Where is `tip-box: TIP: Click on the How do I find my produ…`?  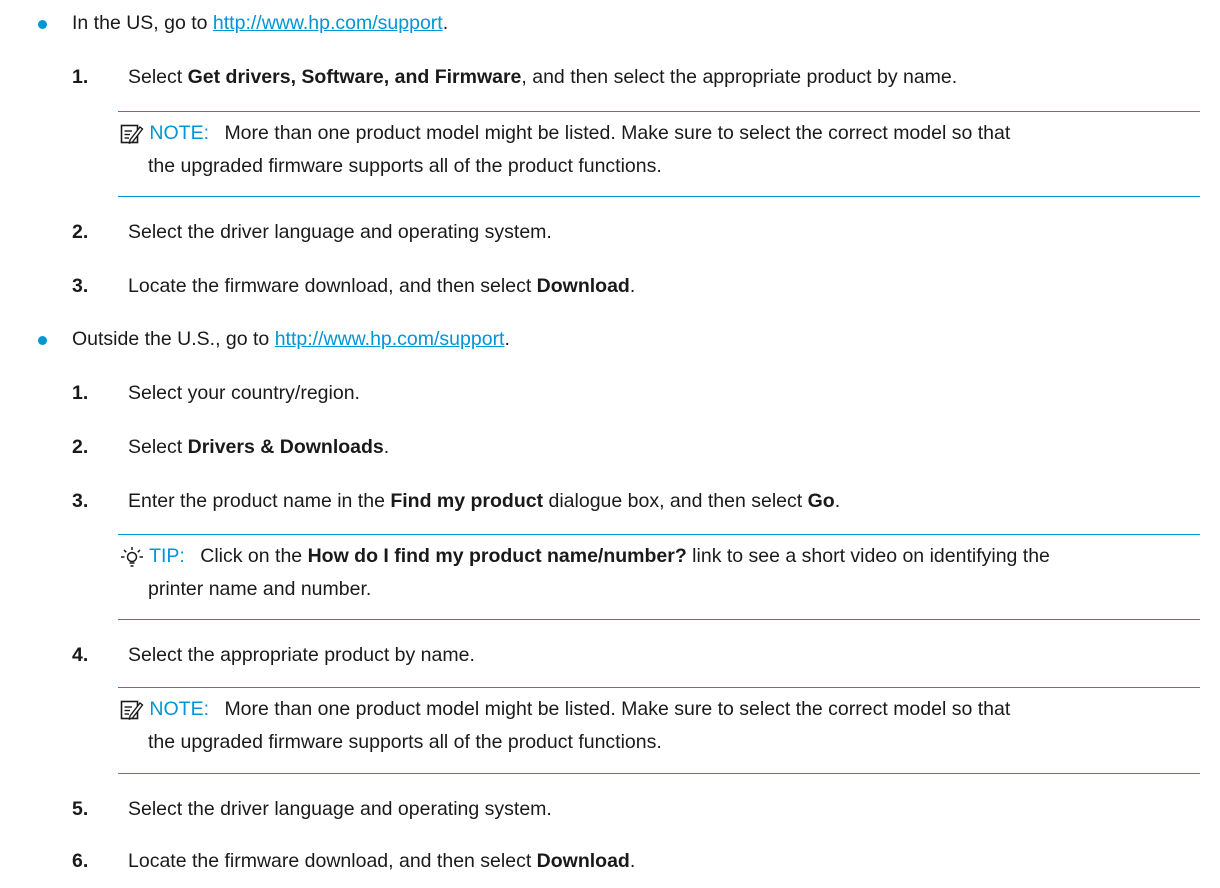 tip-box: TIP: Click on the How do I find my produ… is located at coordinates (659, 577).